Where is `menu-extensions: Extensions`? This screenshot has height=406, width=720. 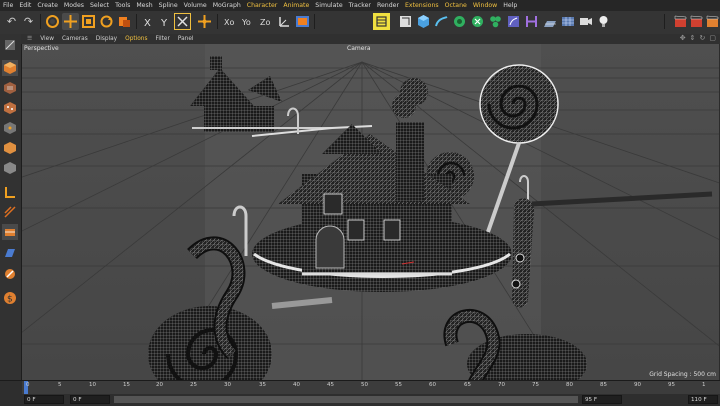
menu-extensions: Extensions is located at coordinates (422, 5).